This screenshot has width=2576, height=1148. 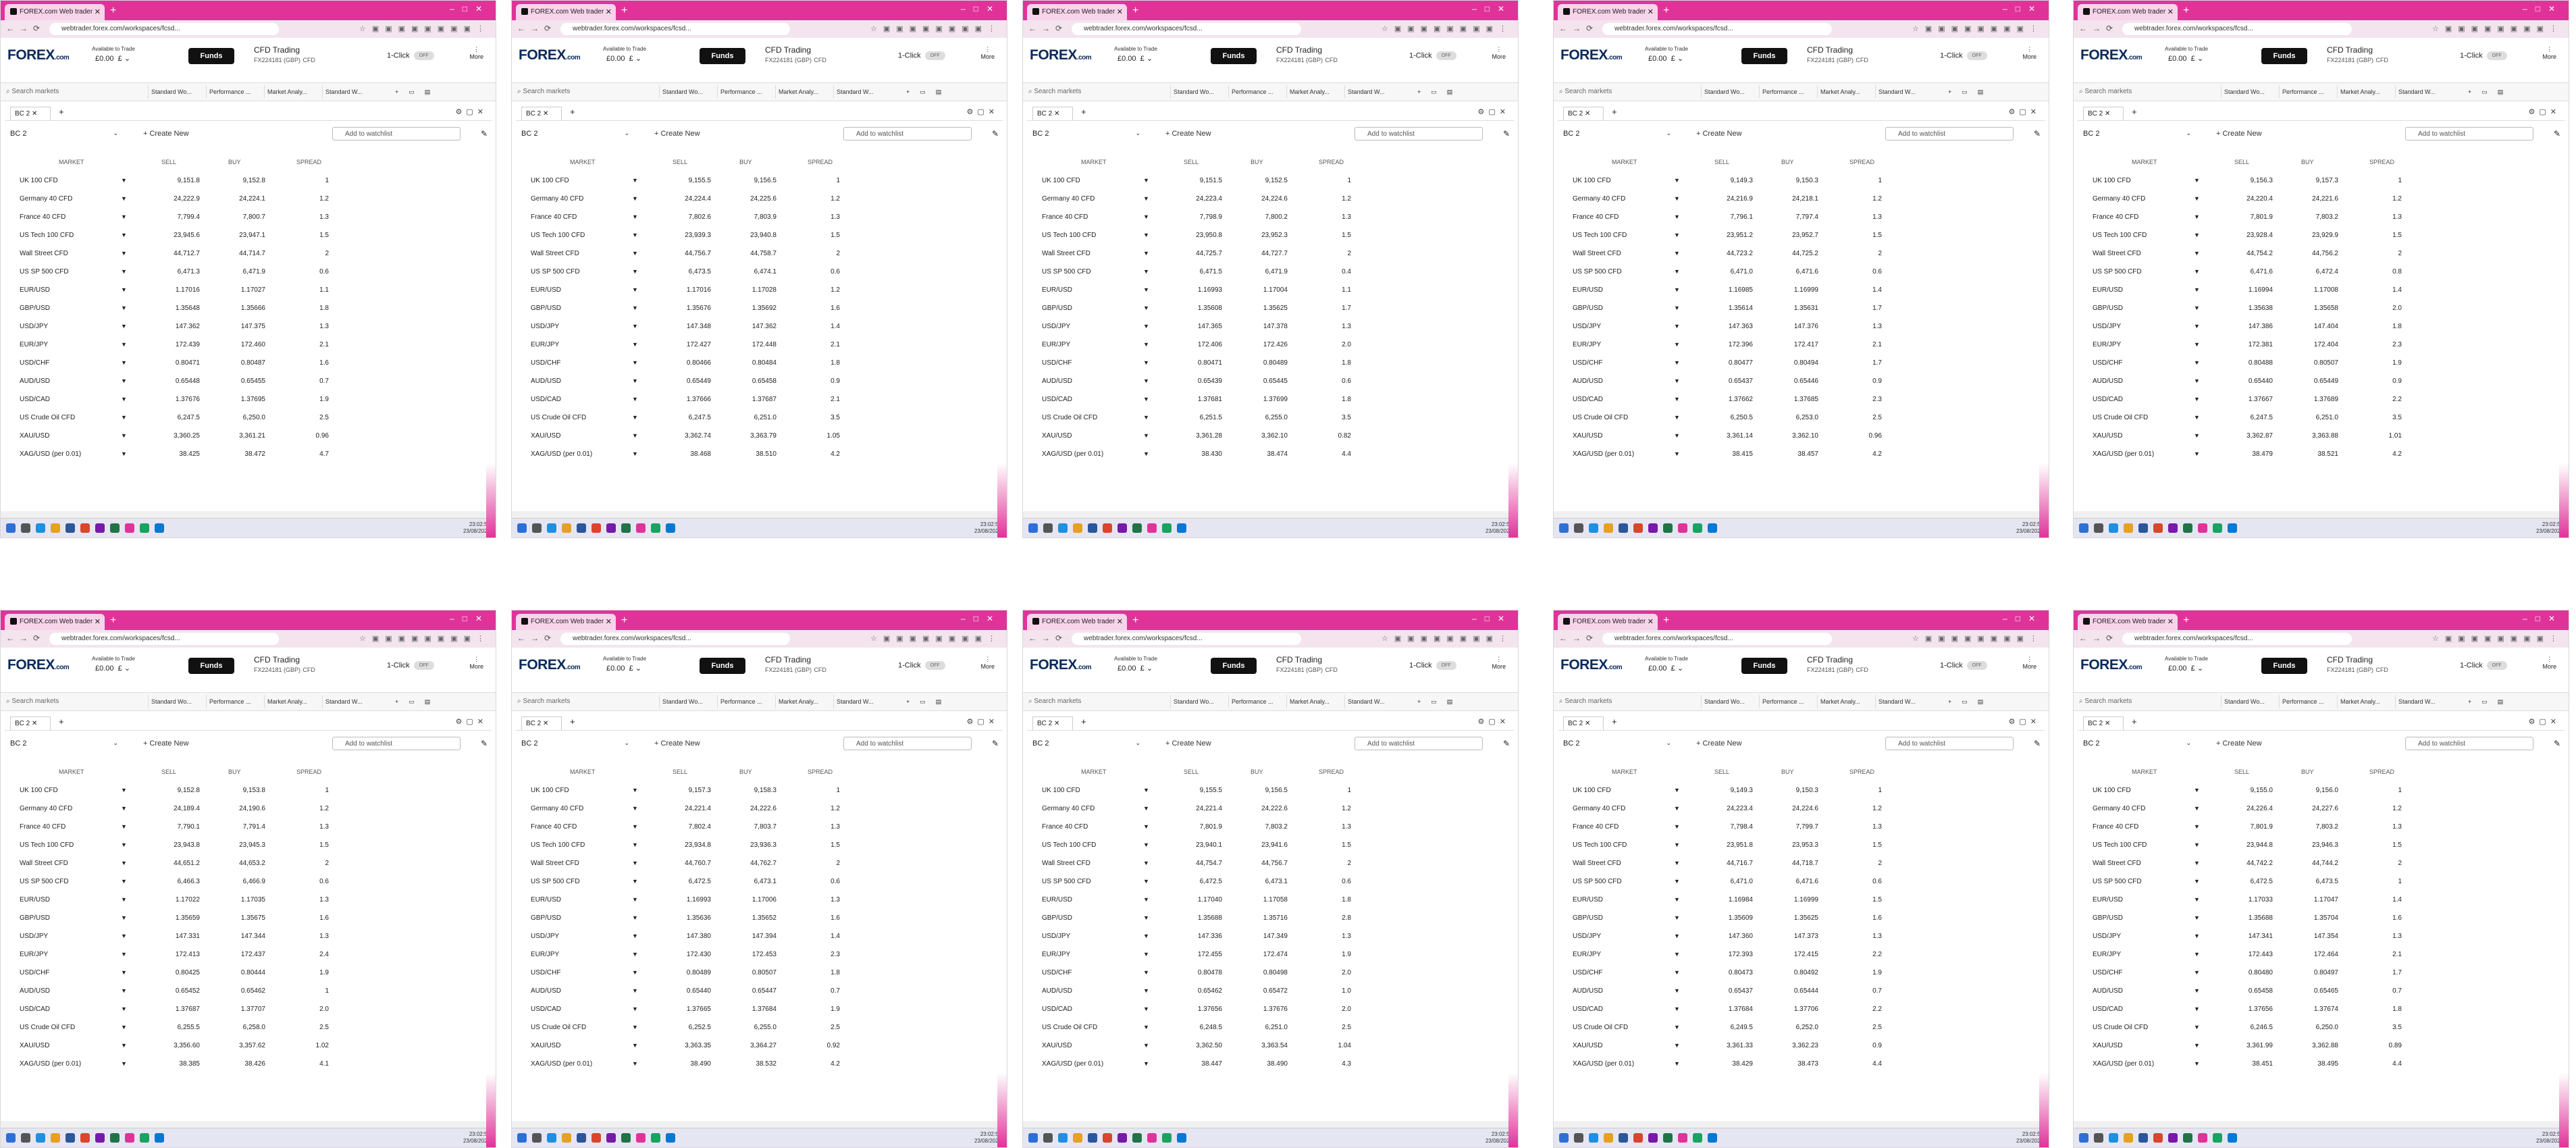 What do you see at coordinates (1789, 417) in the screenshot?
I see `buy-price: 6,253.0` at bounding box center [1789, 417].